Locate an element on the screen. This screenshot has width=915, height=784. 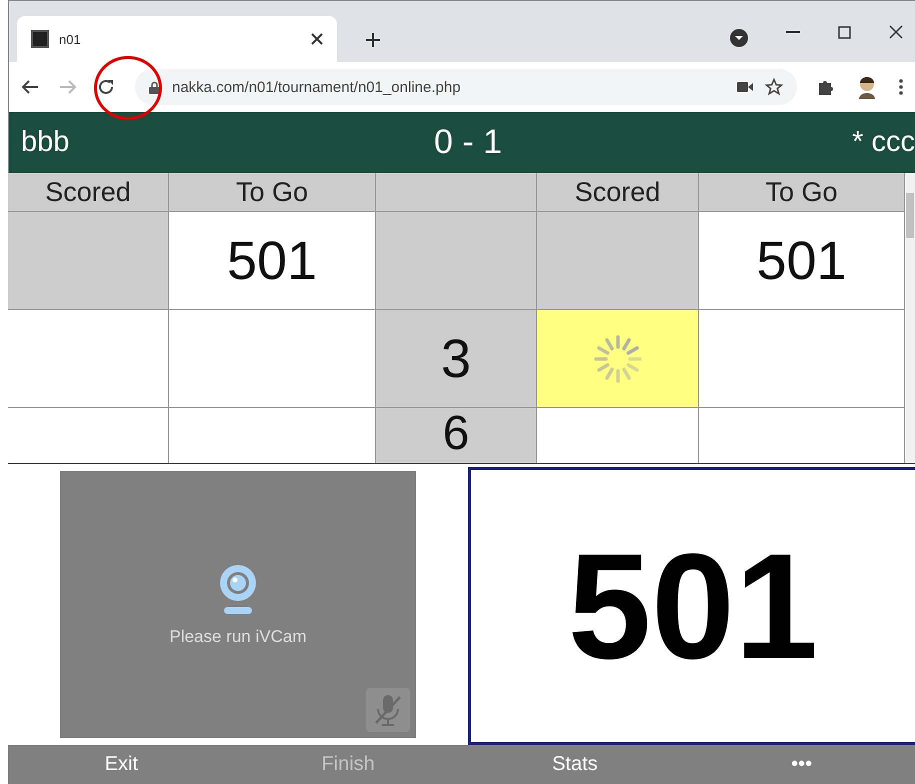
favicon-icon is located at coordinates (40, 39).